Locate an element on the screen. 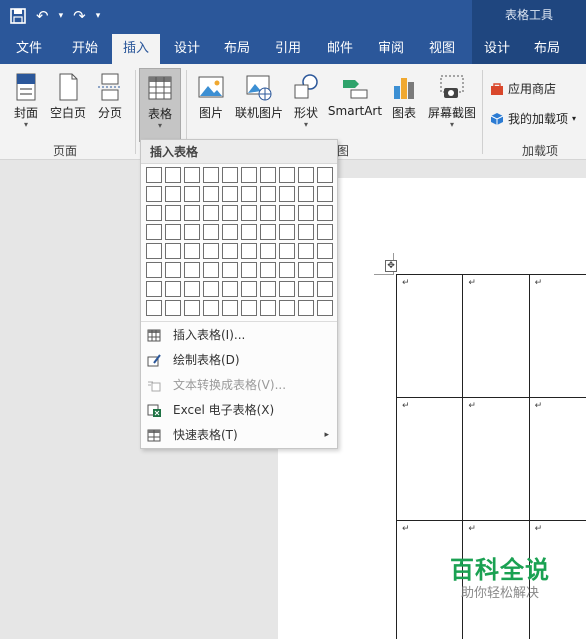 The height and width of the screenshot is (639, 586). menu-draw-table: 绘制表格(D) is located at coordinates (239, 360).